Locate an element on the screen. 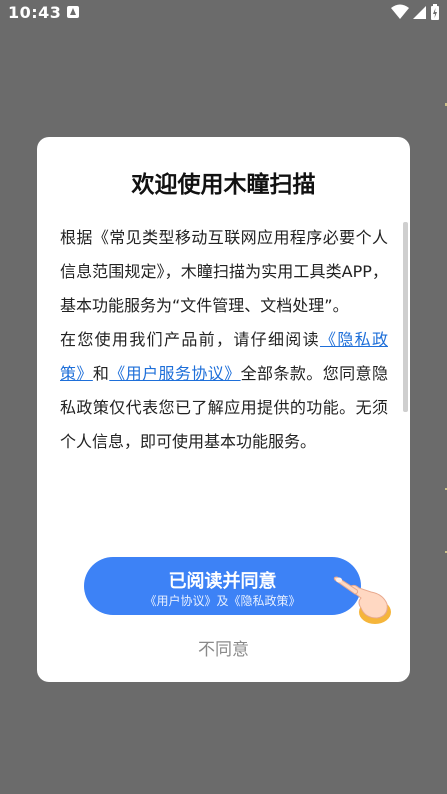 The height and width of the screenshot is (794, 447). agree-button-label: 已阅读并同意 is located at coordinates (222, 581).